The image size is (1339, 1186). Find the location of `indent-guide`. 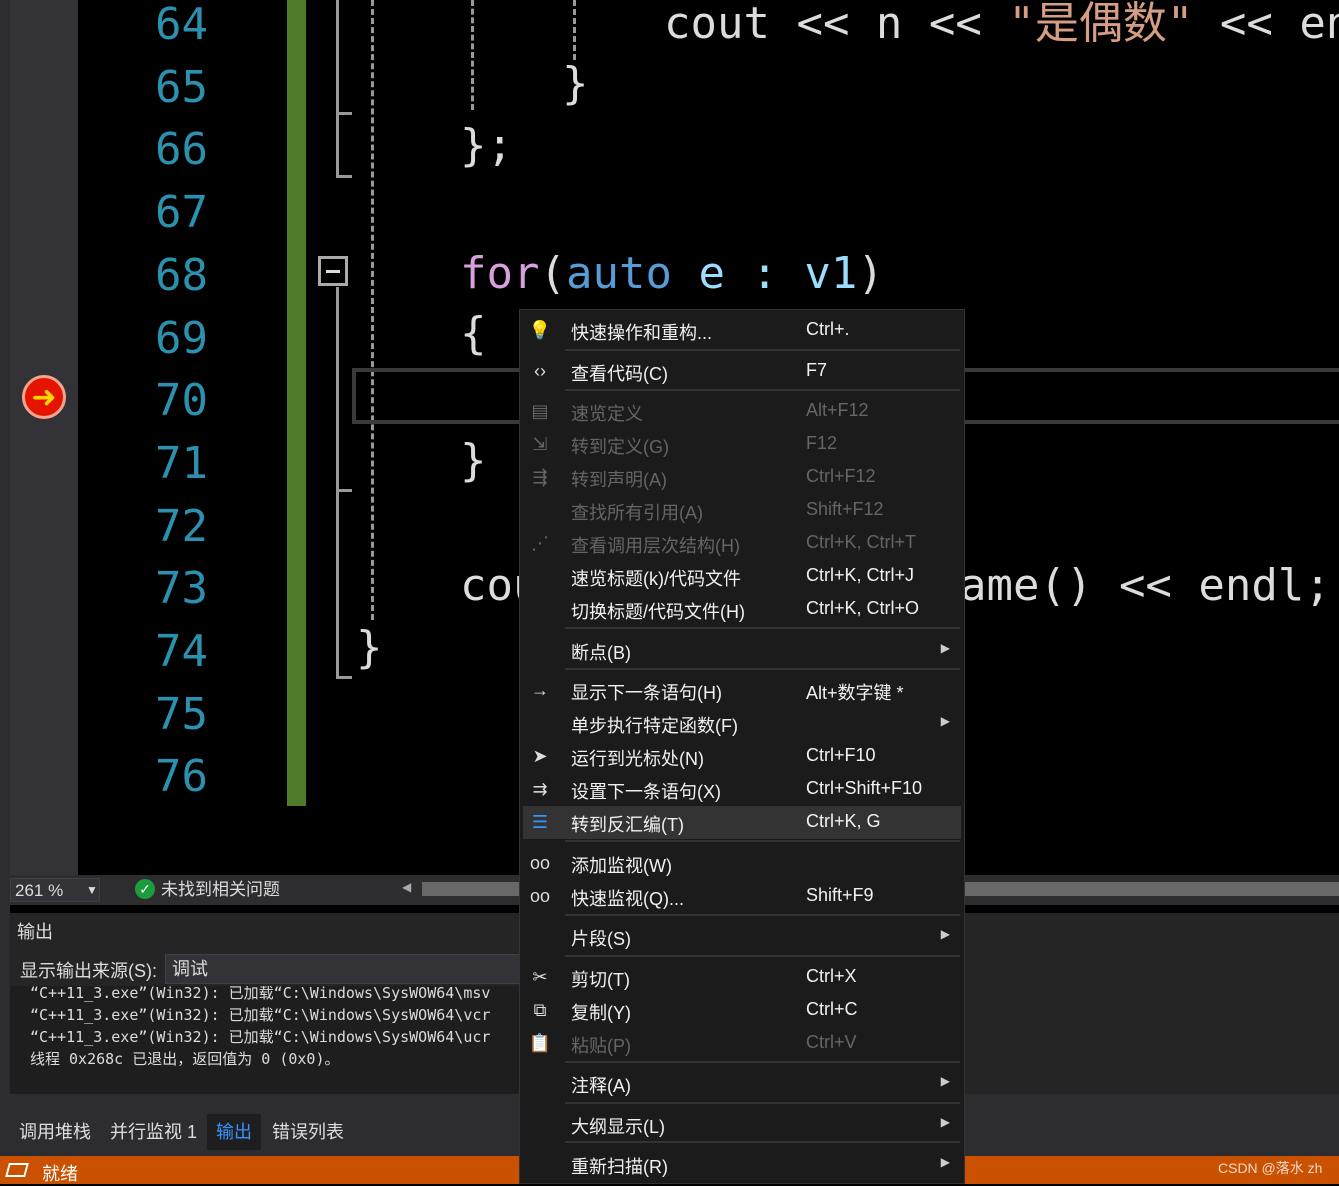

indent-guide is located at coordinates (574, 30).